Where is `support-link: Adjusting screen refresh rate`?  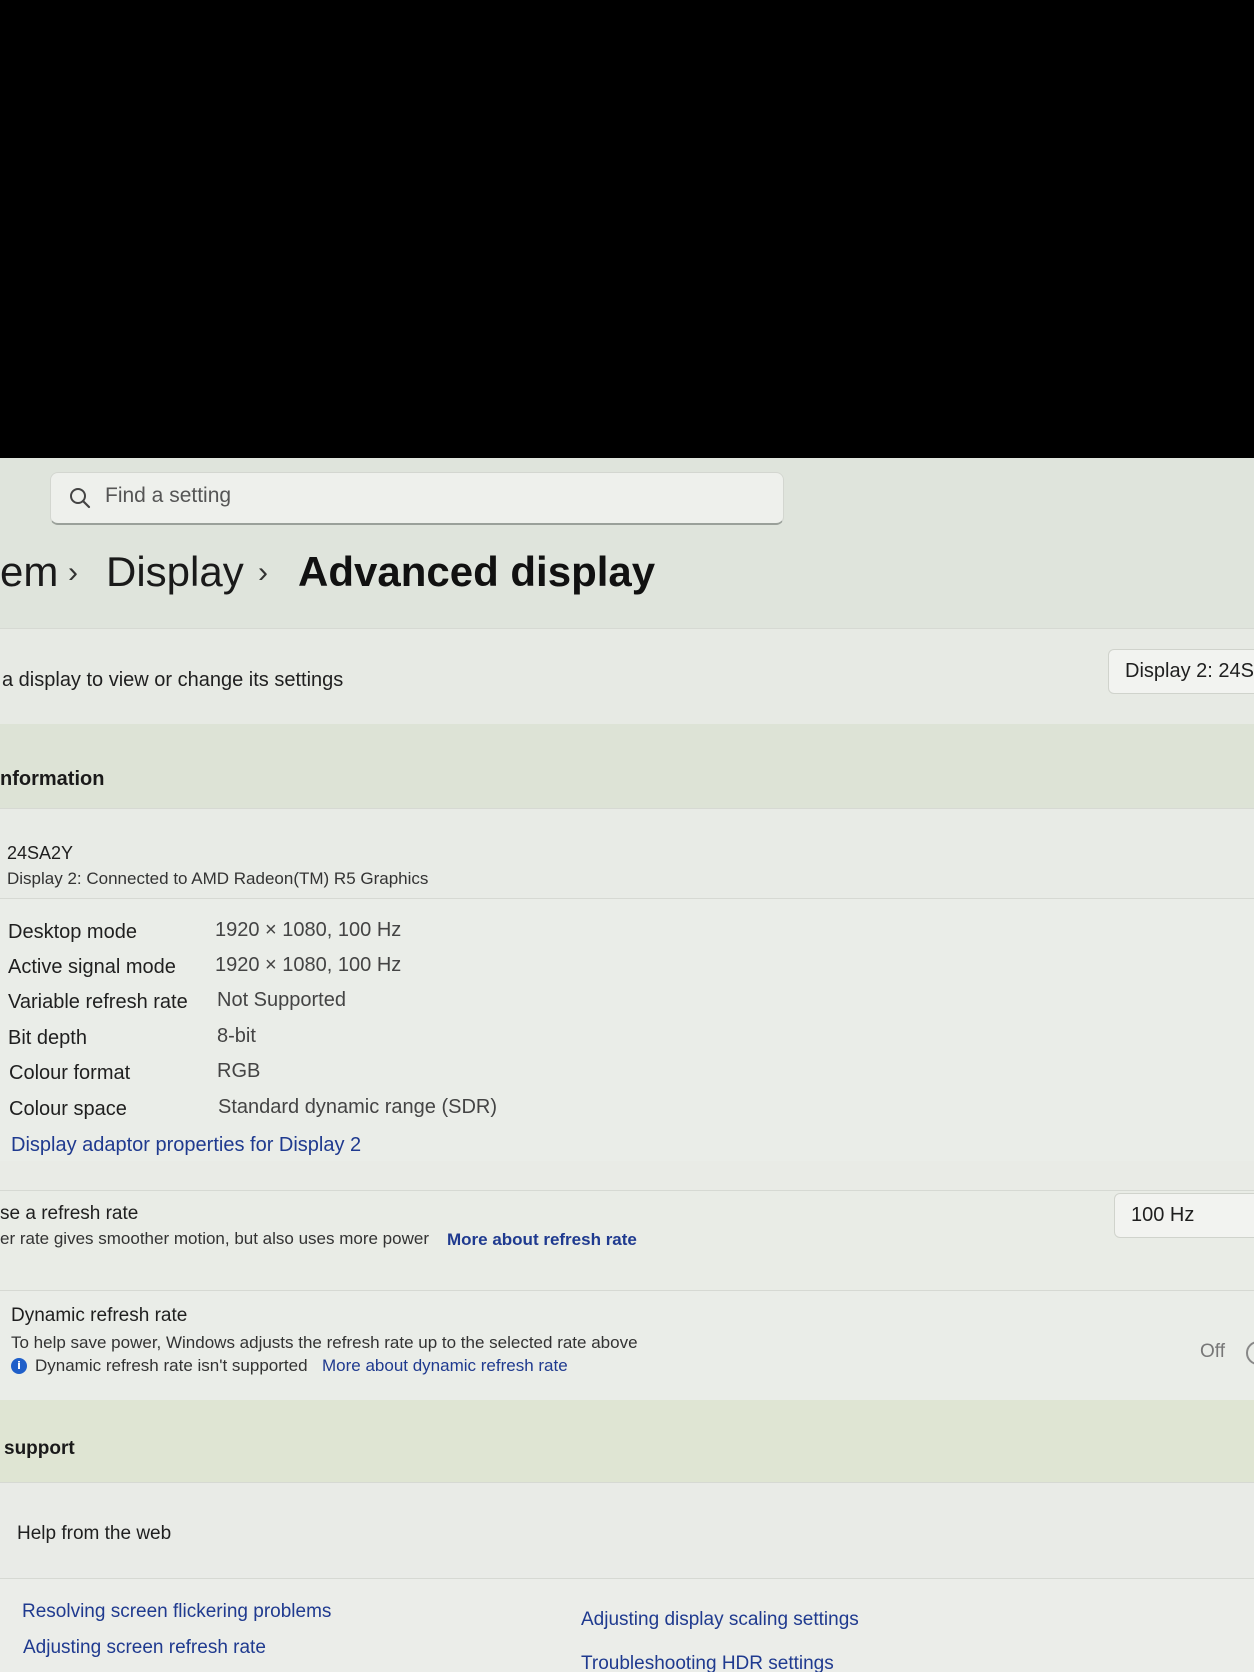 support-link: Adjusting screen refresh rate is located at coordinates (144, 1648).